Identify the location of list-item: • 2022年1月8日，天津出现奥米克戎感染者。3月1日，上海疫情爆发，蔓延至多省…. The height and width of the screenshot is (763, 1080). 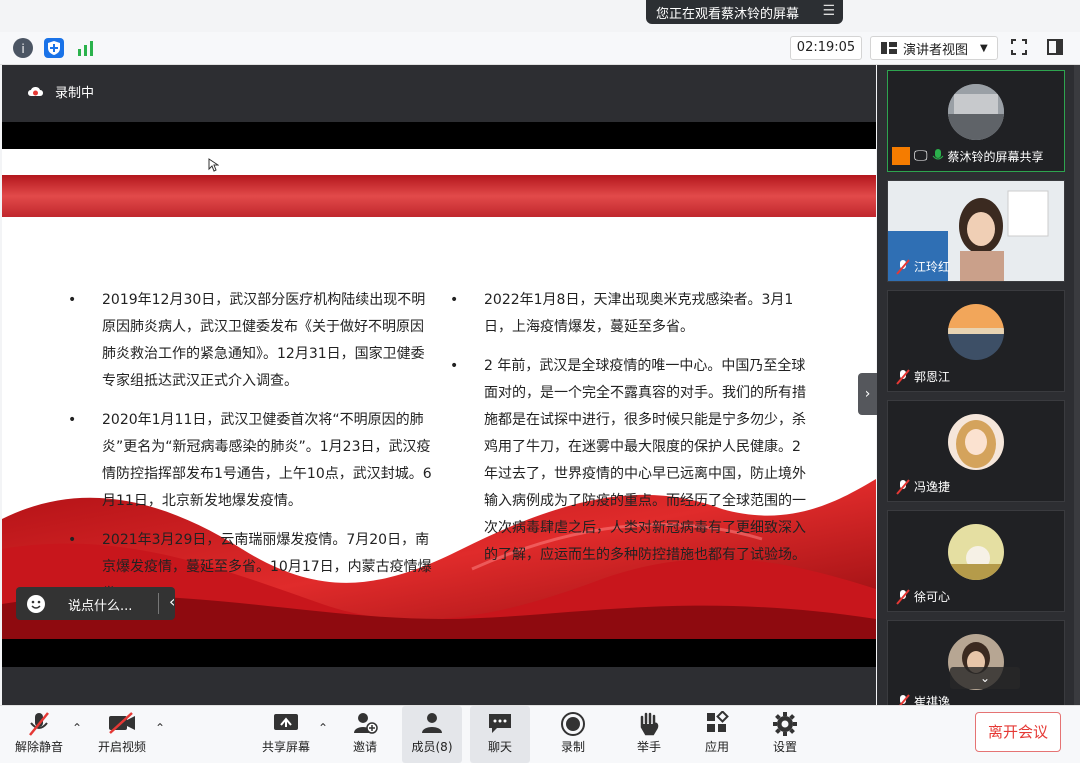
(622, 313).